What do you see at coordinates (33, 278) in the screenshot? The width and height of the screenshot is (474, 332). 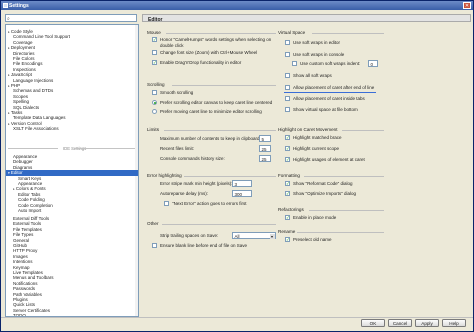 I see `tree-item-label: Menus and Toolbars` at bounding box center [33, 278].